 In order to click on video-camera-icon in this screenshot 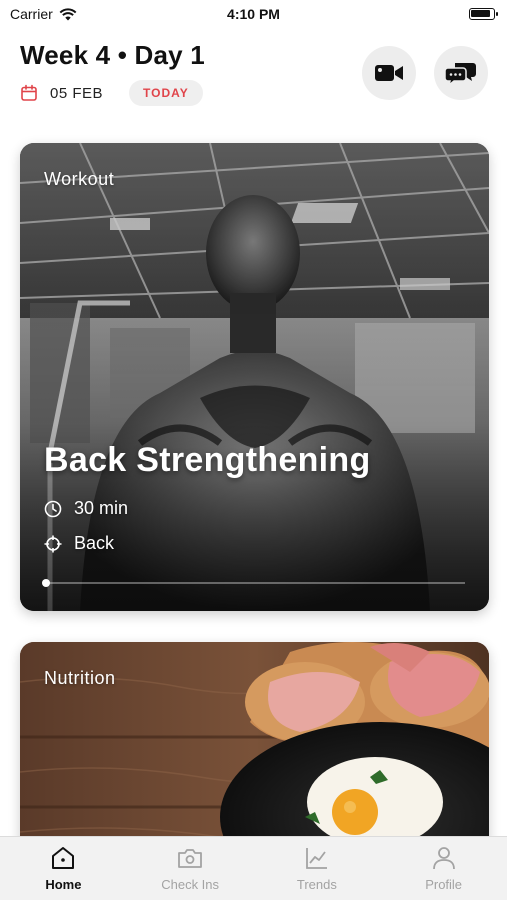, I will do `click(389, 73)`.